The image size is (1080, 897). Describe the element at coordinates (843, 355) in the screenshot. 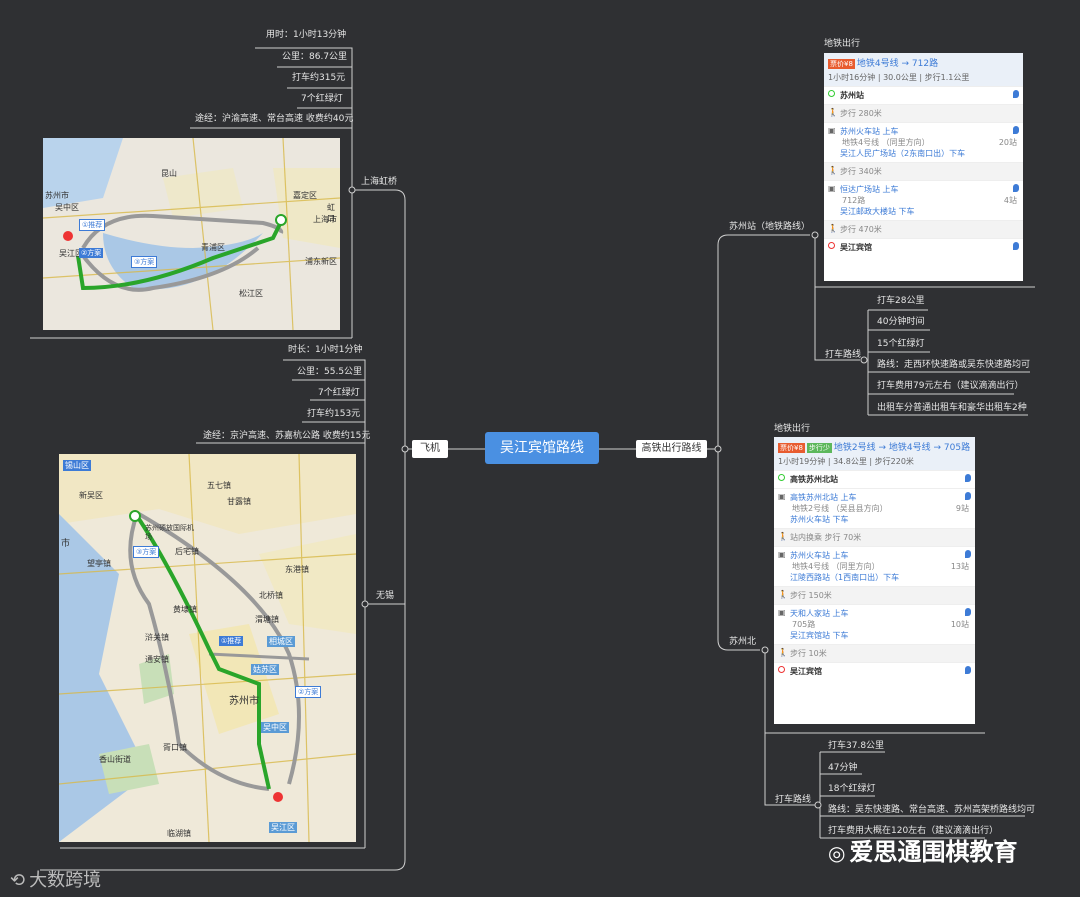

I see `suzhou-station-taxi-label: 打车路线` at that location.